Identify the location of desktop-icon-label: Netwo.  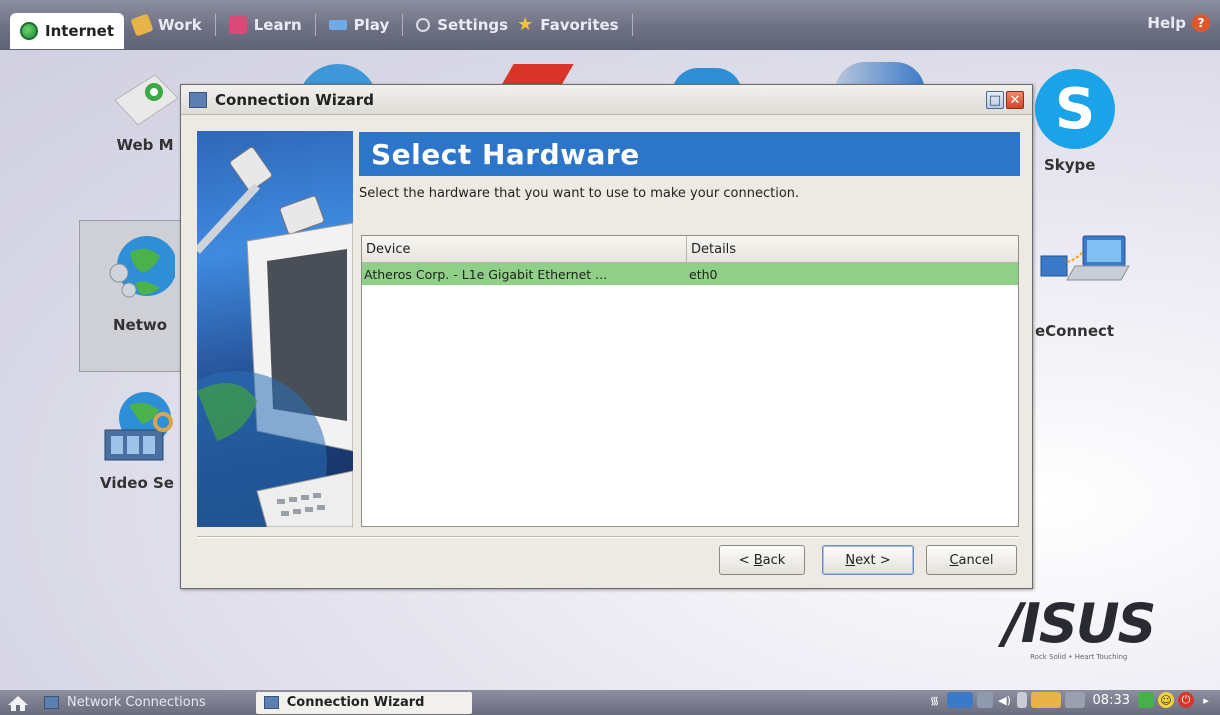
(140, 325).